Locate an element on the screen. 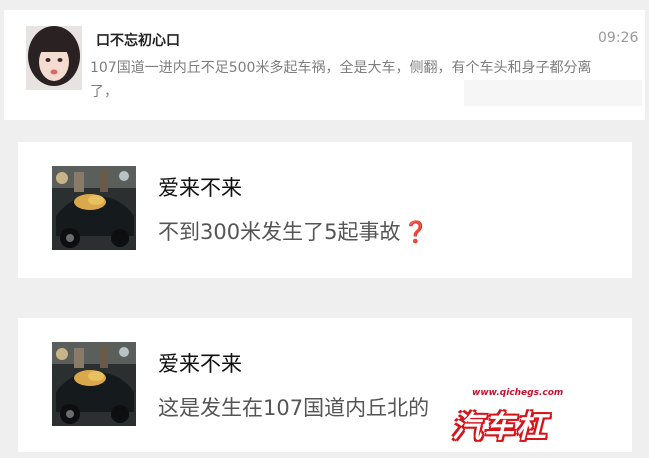  watermark: www.qichegs.com 汽车杠 is located at coordinates (537, 416).